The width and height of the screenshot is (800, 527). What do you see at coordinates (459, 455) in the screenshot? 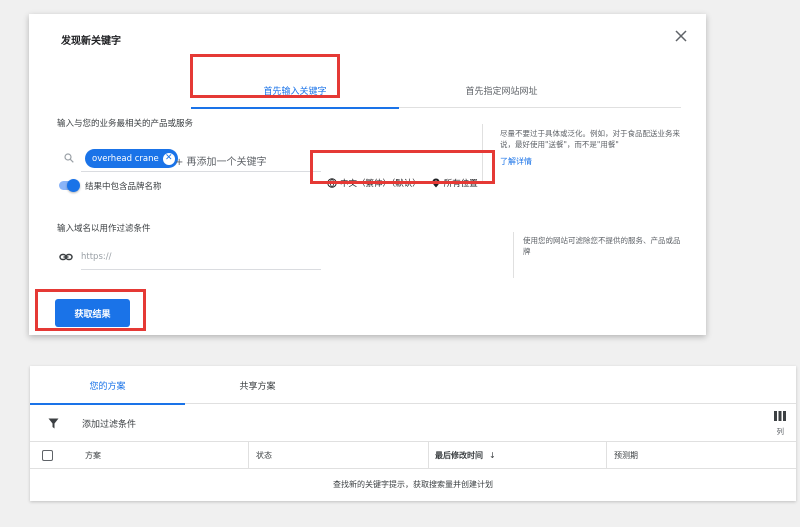
I see `header-last-modified-label: 最后修改时间` at bounding box center [459, 455].